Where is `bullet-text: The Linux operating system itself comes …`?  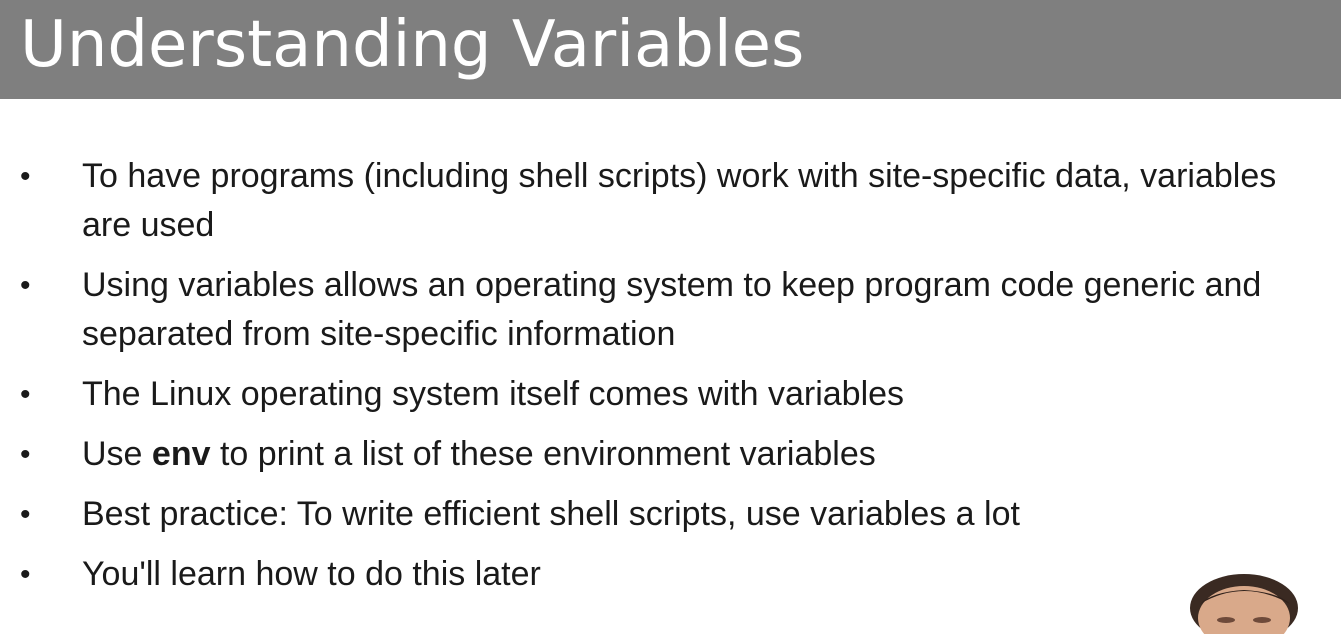 bullet-text: The Linux operating system itself comes … is located at coordinates (493, 394).